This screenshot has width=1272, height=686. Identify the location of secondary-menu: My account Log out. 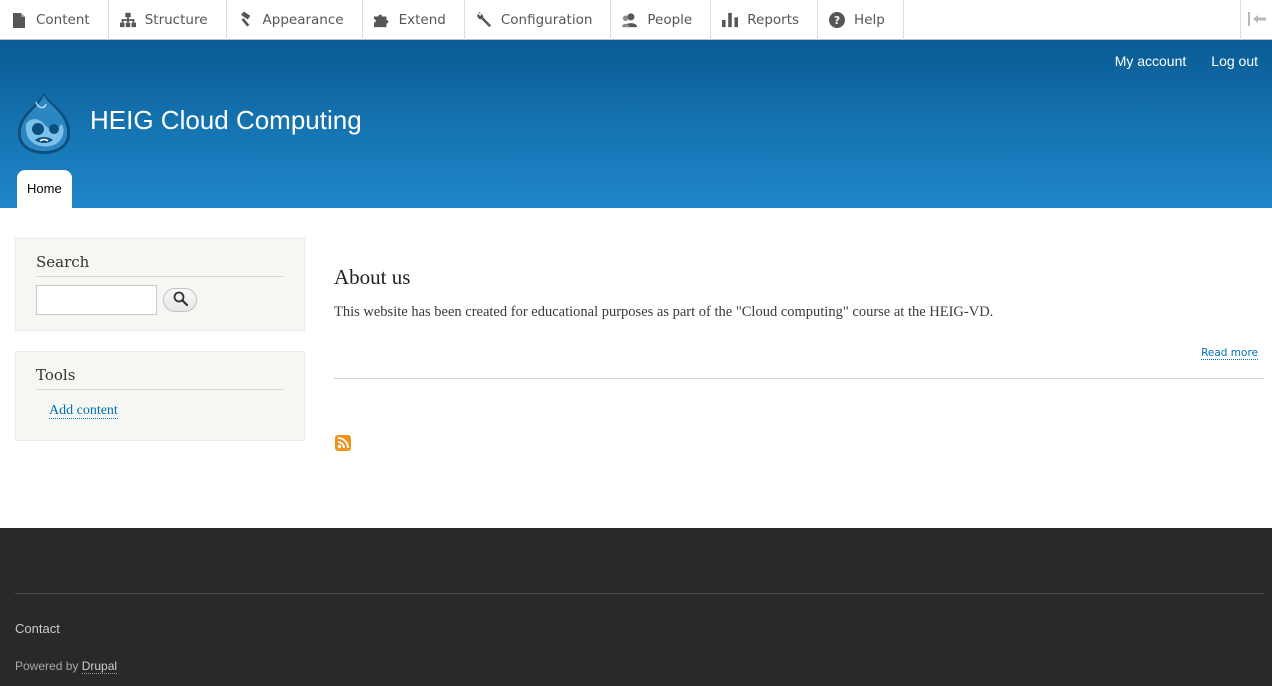
(1186, 61).